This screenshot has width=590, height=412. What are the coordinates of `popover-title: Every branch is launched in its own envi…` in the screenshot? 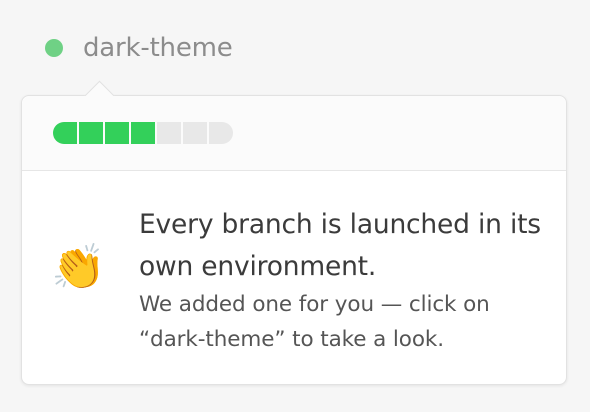 It's located at (340, 245).